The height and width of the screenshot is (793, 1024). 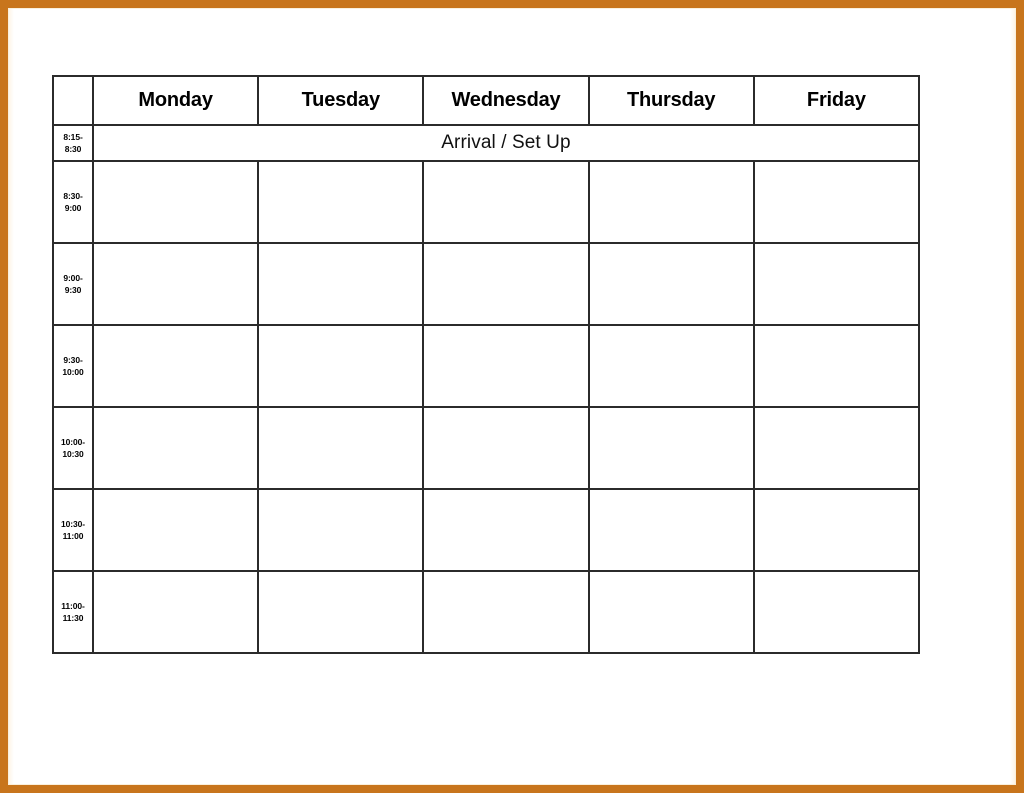 I want to click on time-label-line-start: 8:30-, so click(x=73, y=195).